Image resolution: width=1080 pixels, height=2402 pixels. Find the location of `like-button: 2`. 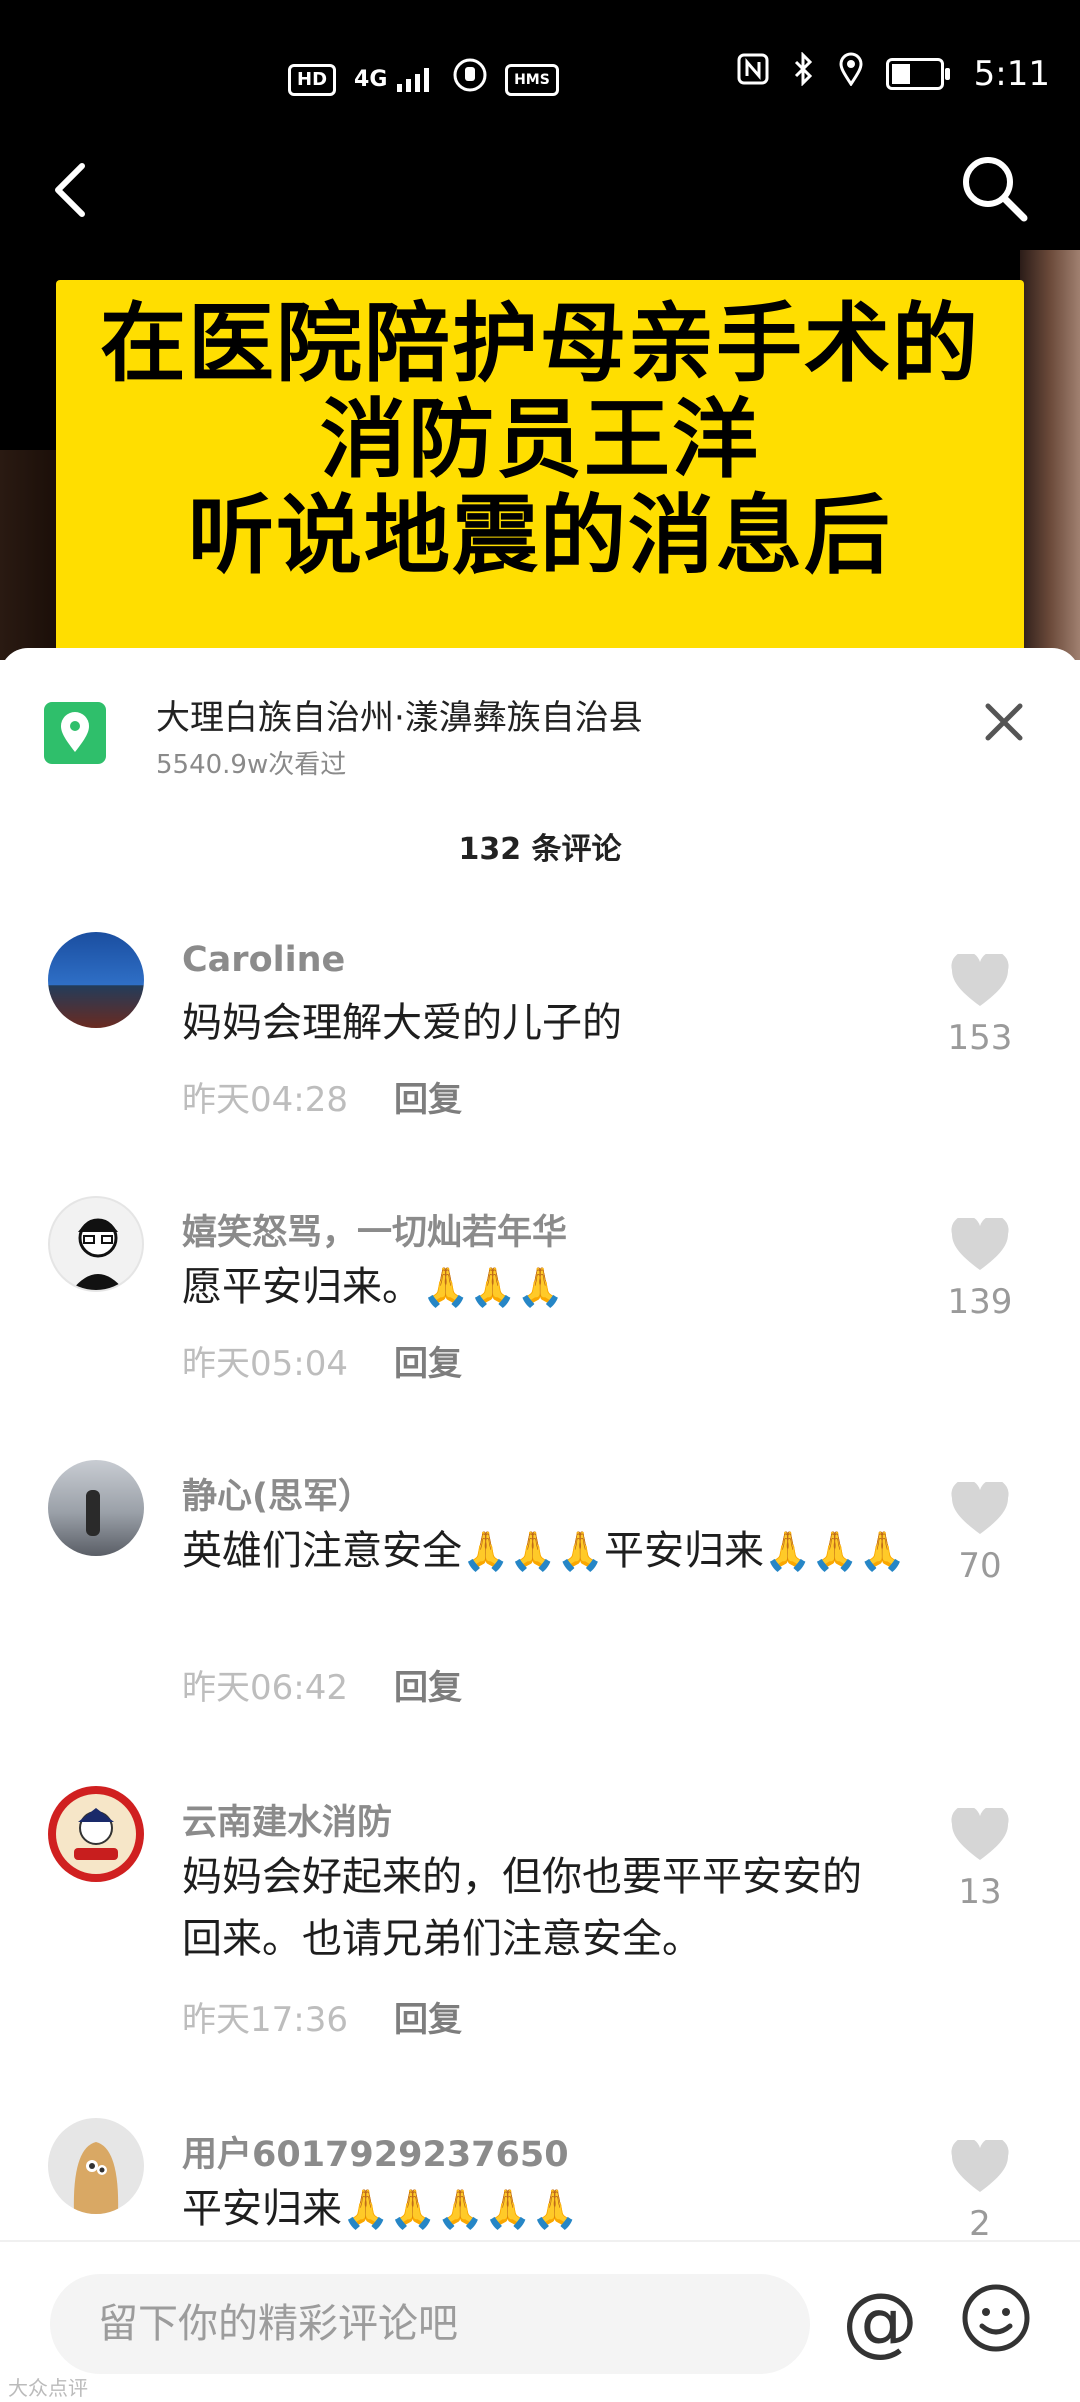

like-button: 2 is located at coordinates (980, 2190).